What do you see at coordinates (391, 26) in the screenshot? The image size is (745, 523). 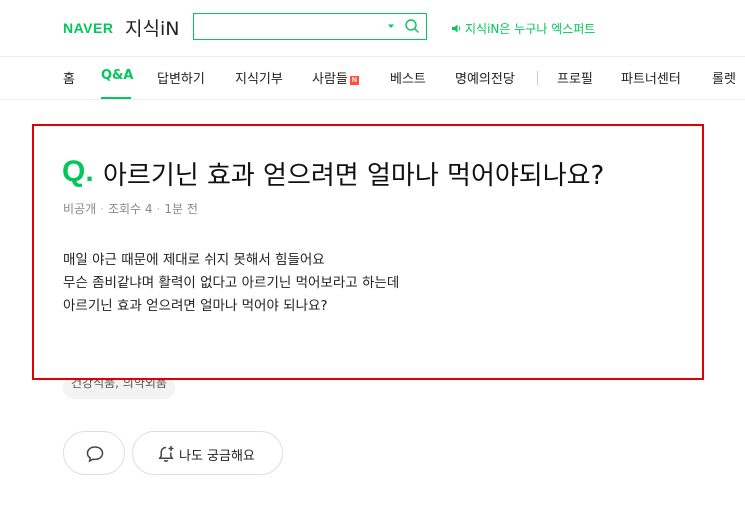 I see `dropdown-arrow-icon` at bounding box center [391, 26].